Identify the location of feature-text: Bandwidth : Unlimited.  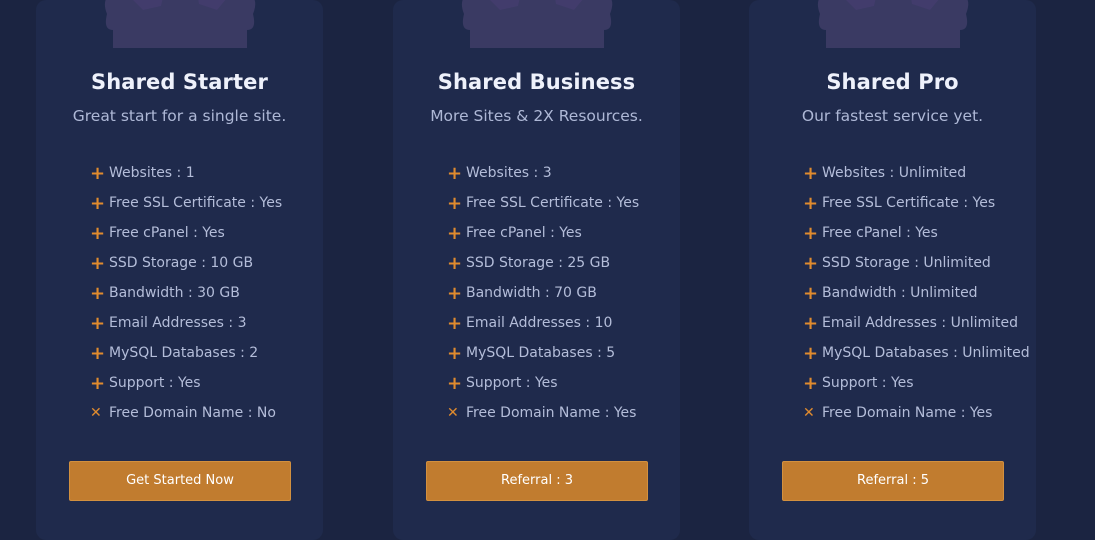
(900, 293).